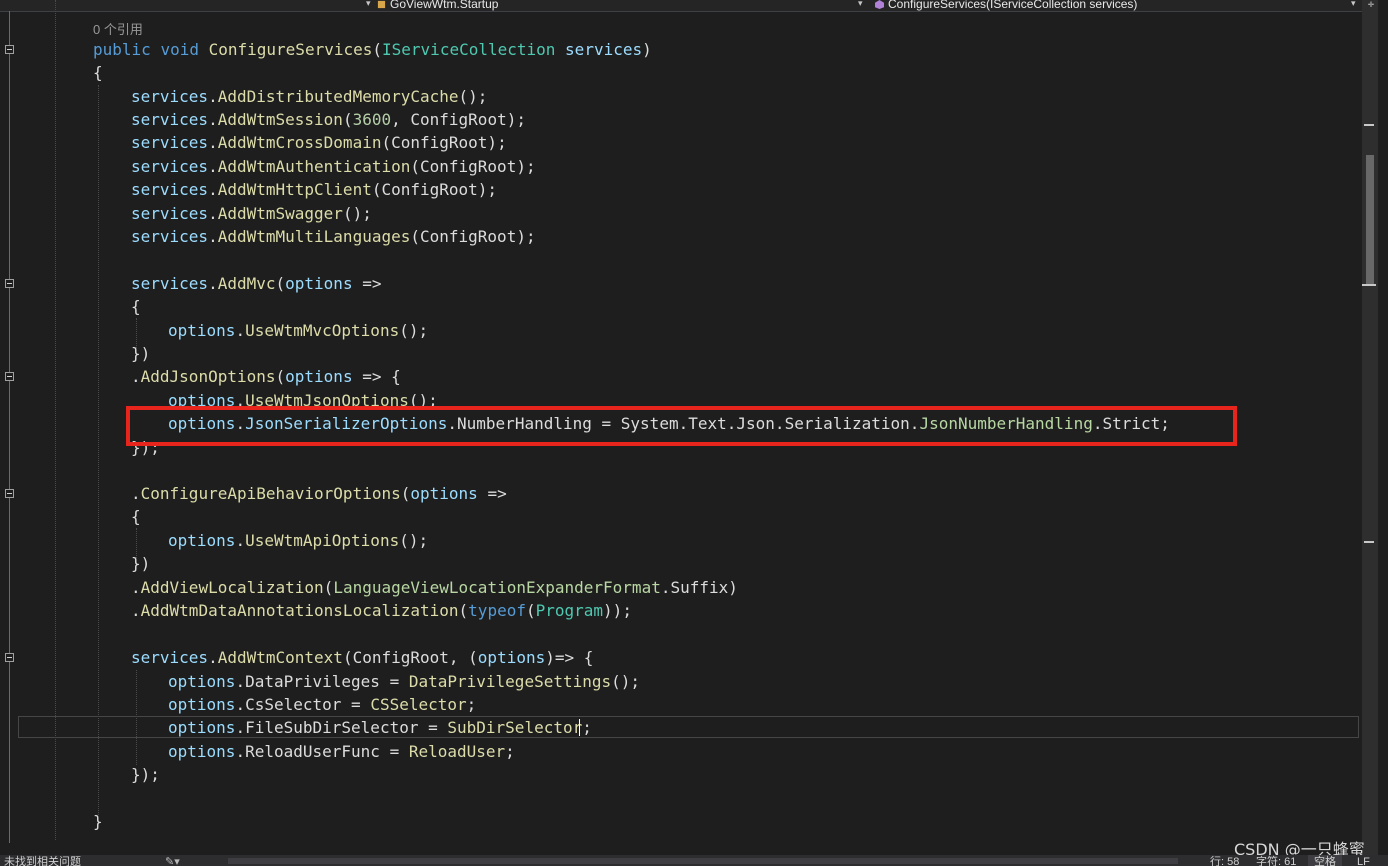 The width and height of the screenshot is (1388, 866). I want to click on issues-status: 未找到相关问题, so click(42, 860).